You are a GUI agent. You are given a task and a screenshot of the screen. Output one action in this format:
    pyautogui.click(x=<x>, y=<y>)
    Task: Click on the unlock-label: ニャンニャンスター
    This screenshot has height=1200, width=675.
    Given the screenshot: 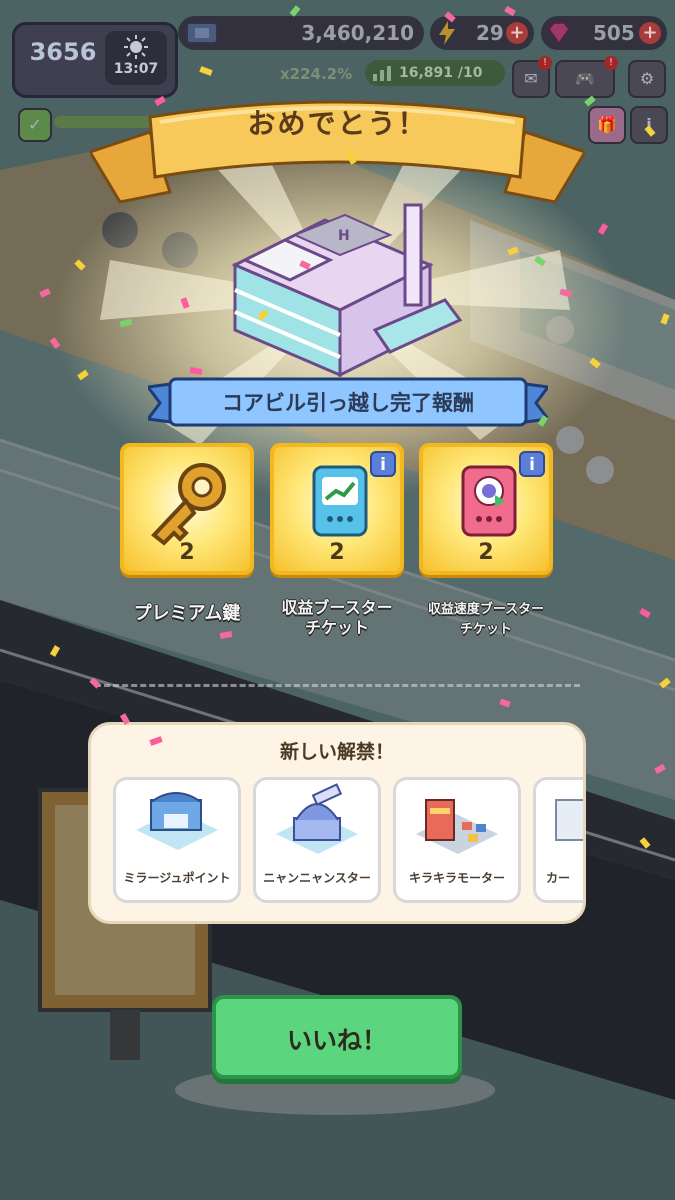 What is the action you would take?
    pyautogui.click(x=317, y=878)
    